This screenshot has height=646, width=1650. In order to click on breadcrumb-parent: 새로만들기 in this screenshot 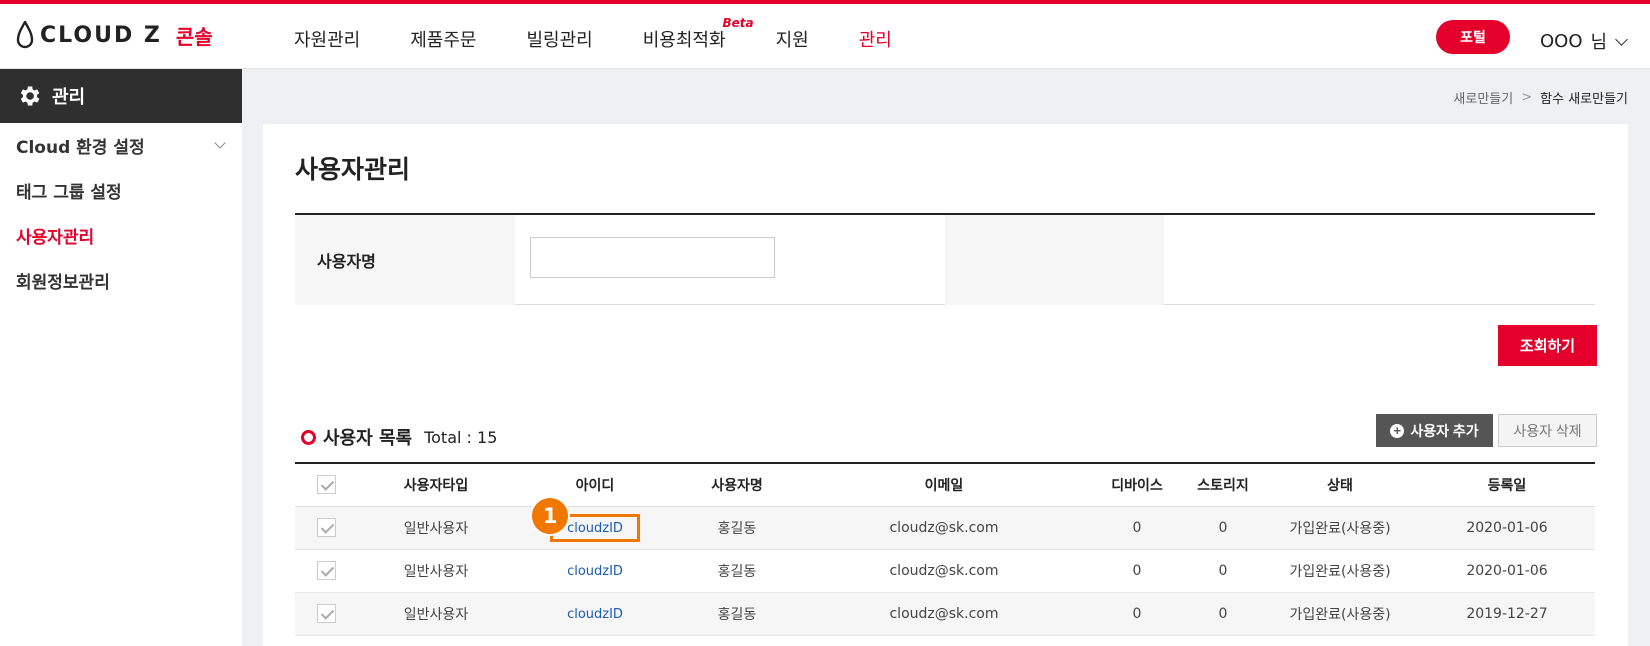, I will do `click(1483, 97)`.